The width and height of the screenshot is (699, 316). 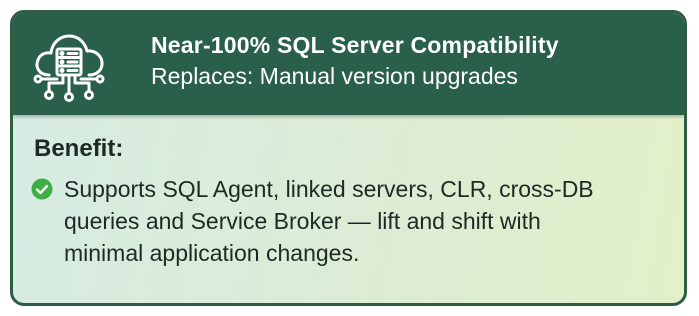 I want to click on card-subtitle: Replaces: Manual version upgrades, so click(x=334, y=76).